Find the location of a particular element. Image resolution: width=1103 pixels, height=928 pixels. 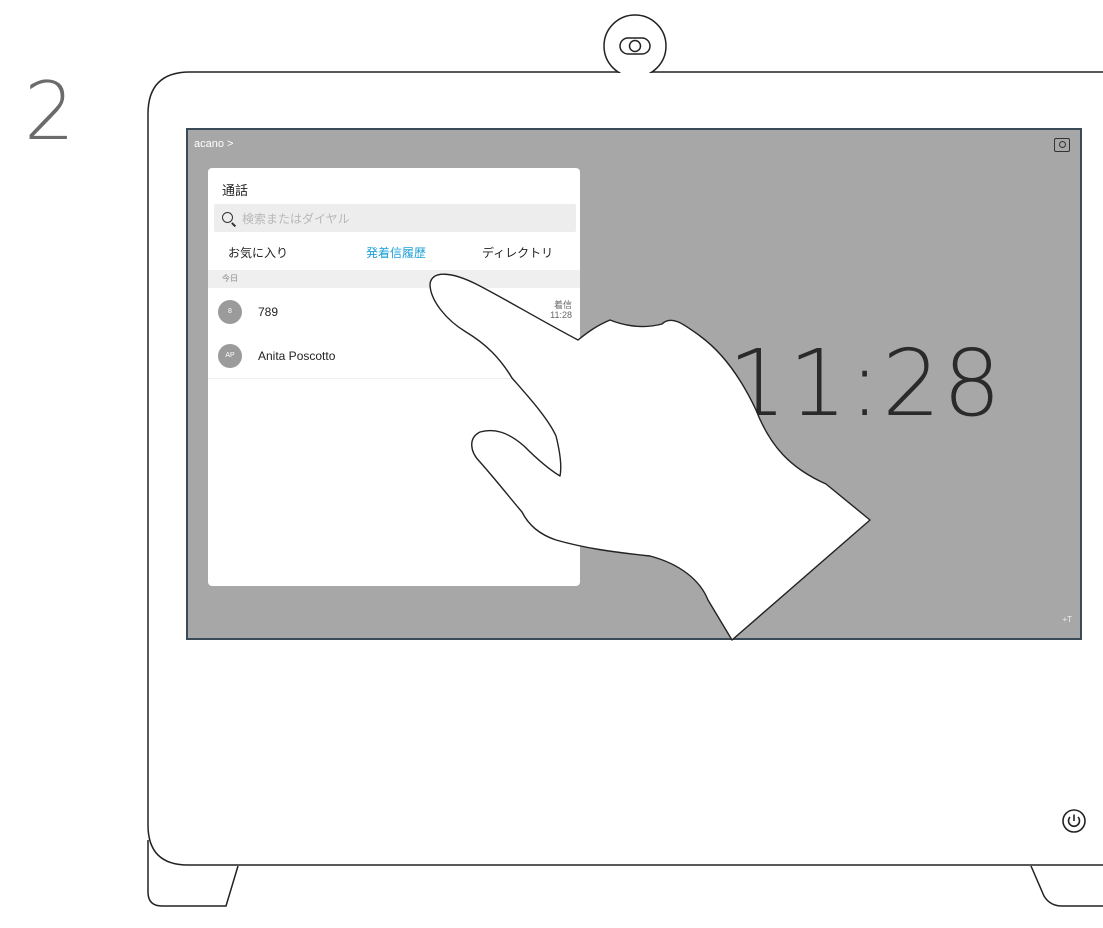

power-icon is located at coordinates (1074, 821).